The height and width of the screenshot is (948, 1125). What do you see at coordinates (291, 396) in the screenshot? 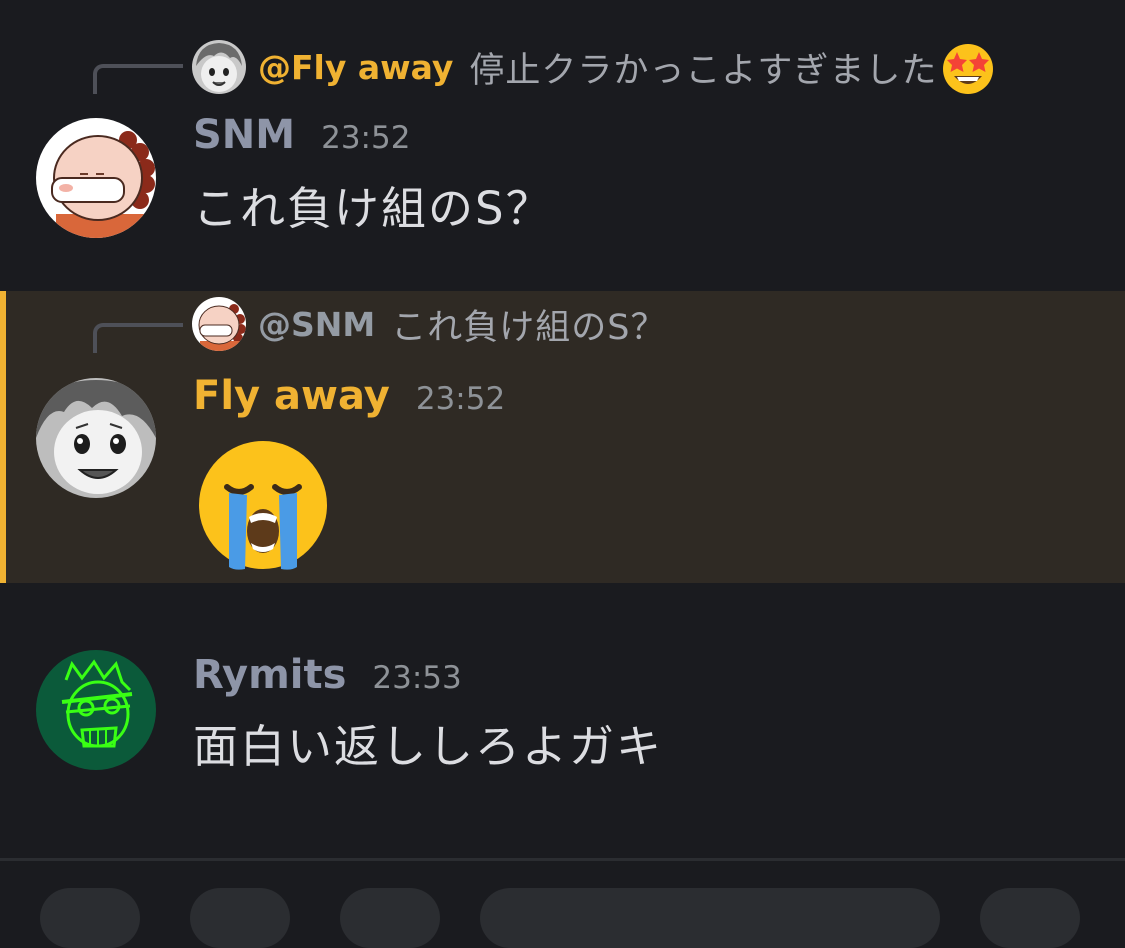
I see `author-name: Fly away` at bounding box center [291, 396].